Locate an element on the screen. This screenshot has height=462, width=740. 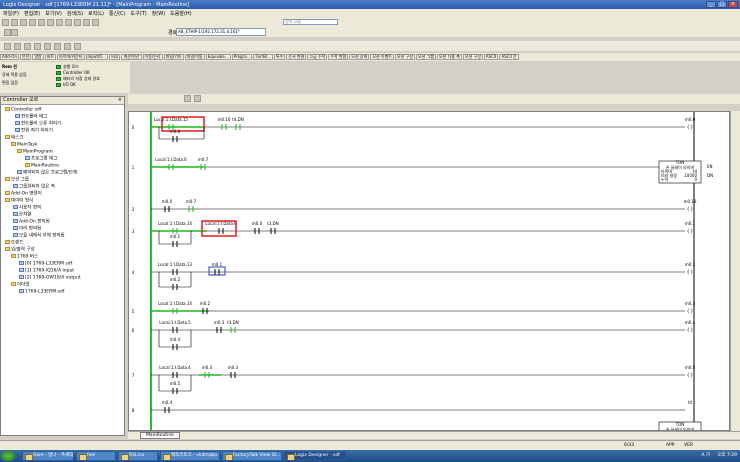
open-icon is located at coordinates (14, 22).